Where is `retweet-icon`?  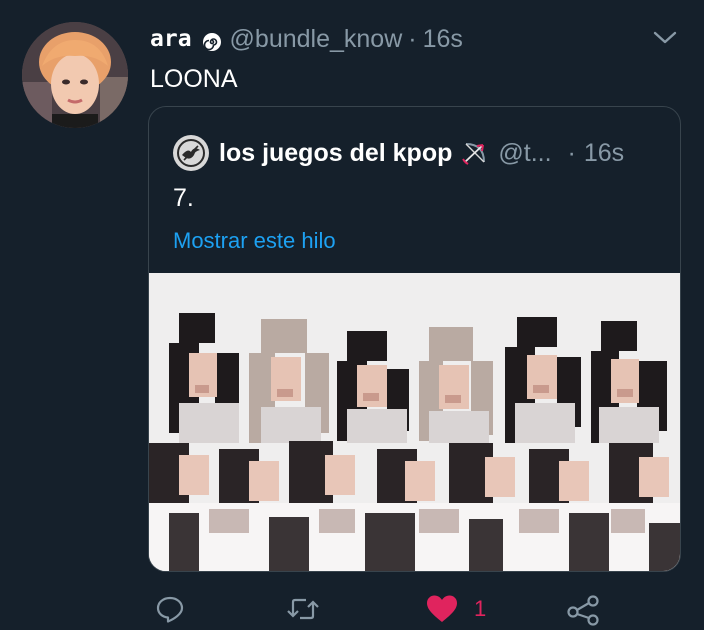
retweet-icon is located at coordinates (303, 609).